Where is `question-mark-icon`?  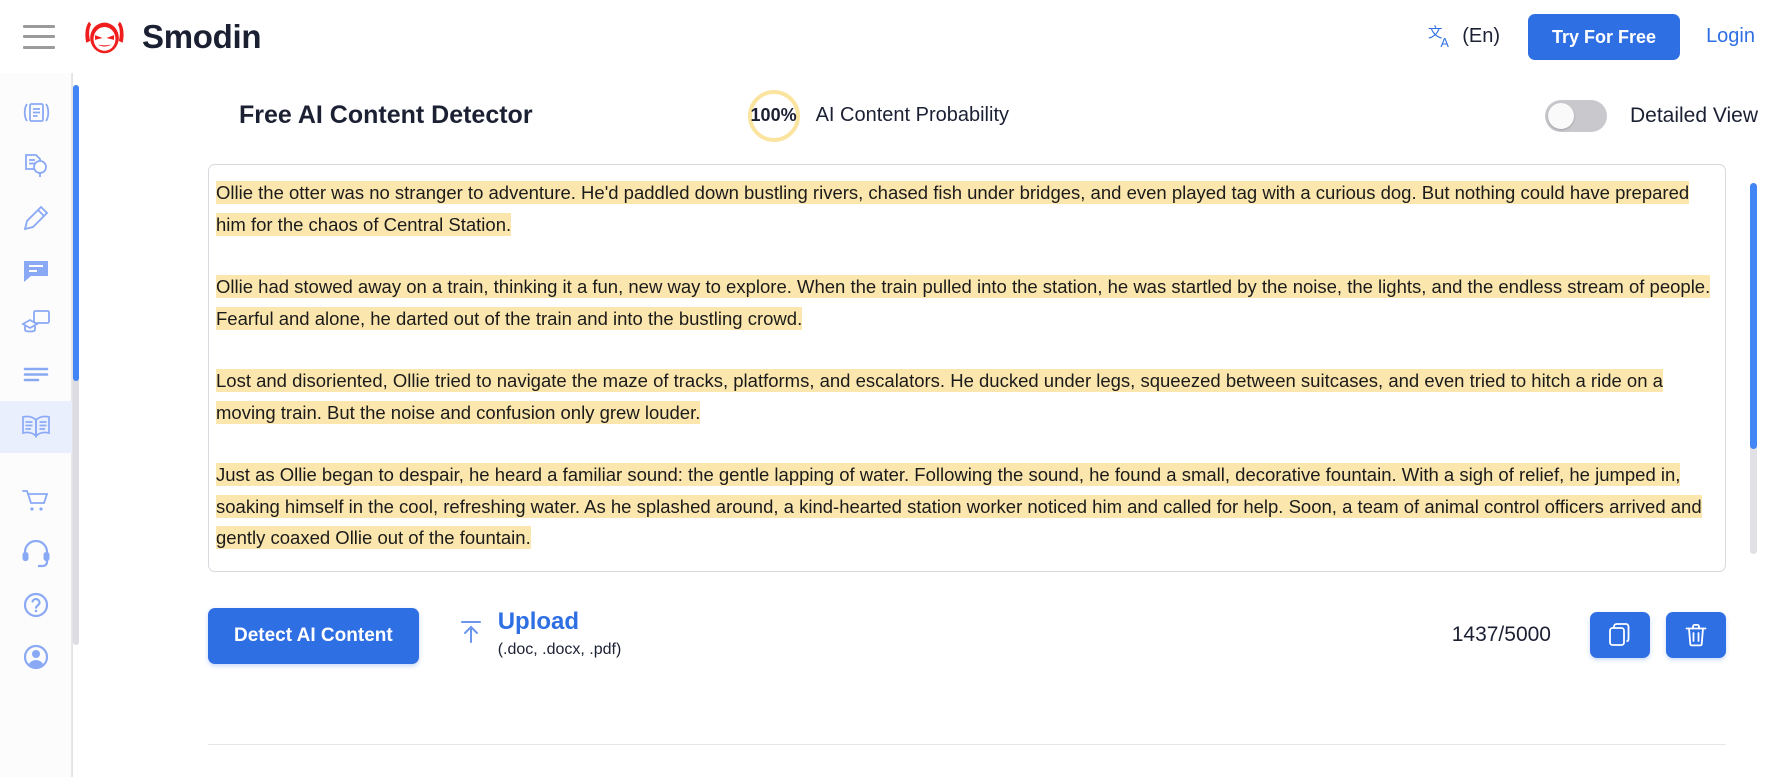
question-mark-icon is located at coordinates (35, 605).